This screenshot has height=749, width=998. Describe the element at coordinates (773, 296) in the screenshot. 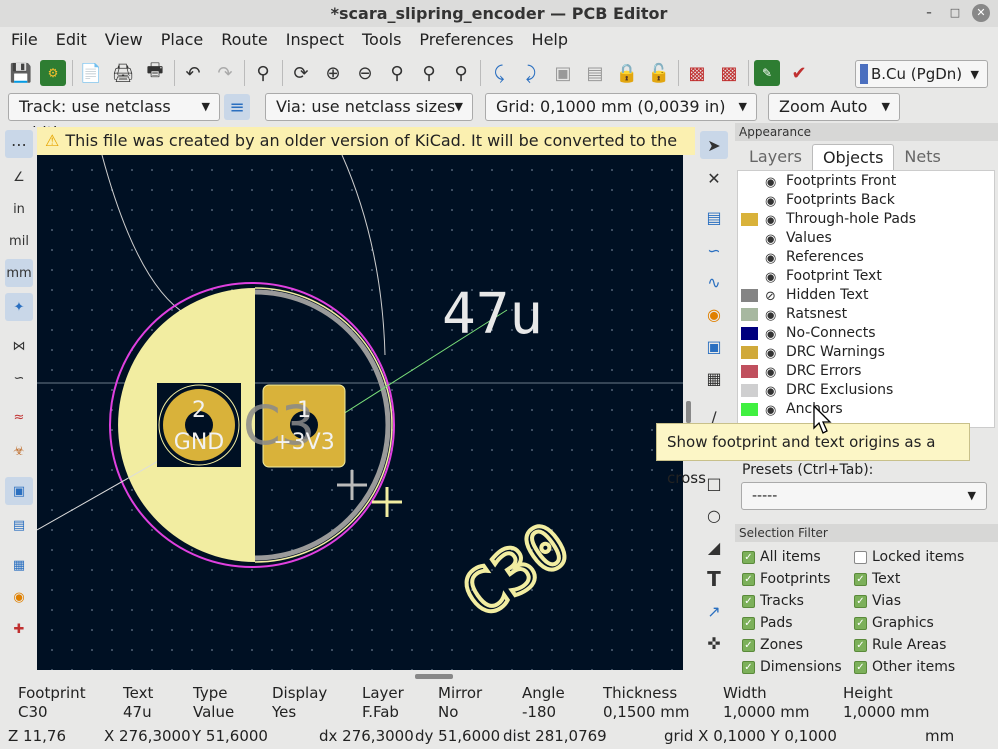

I see `eye-hidden-icon: ⊘` at that location.